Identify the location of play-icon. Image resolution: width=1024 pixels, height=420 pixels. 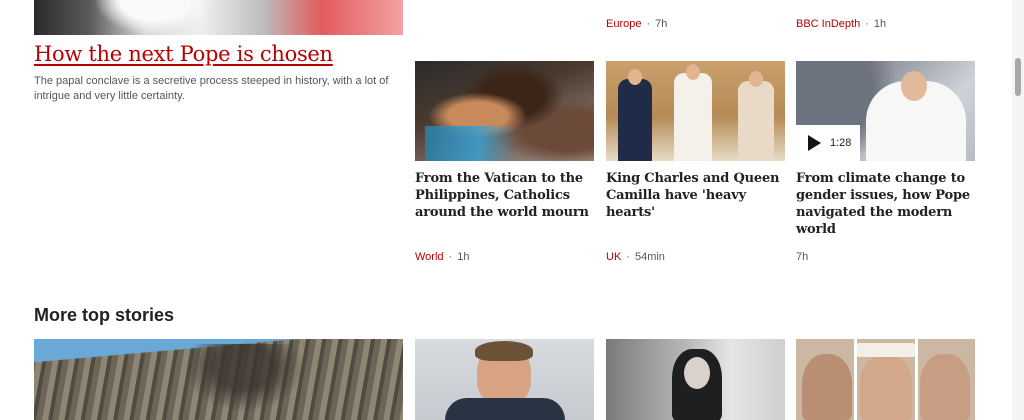
(814, 143).